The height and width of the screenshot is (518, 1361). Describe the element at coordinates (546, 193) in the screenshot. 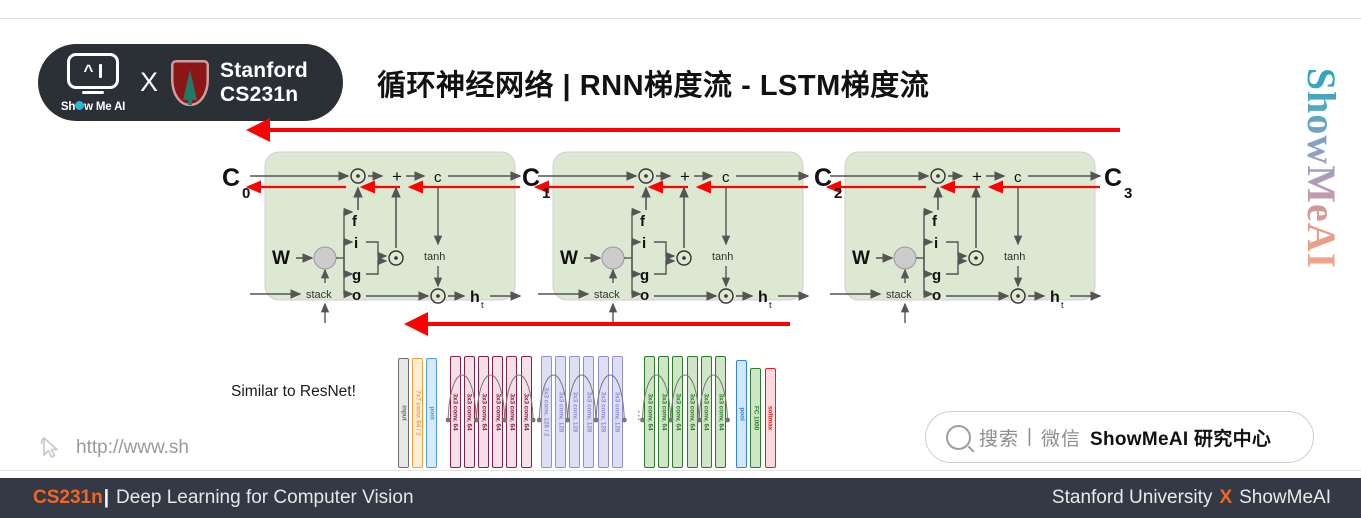

I see `svg-text: 1` at that location.